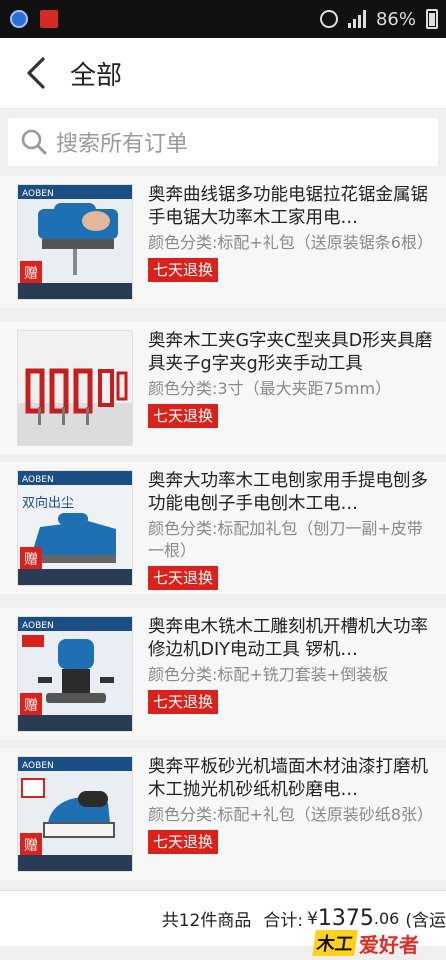  Describe the element at coordinates (285, 539) in the screenshot. I see `item-spec: 颜色分类:标配加礼包（刨刀一副+皮带一根）` at that location.